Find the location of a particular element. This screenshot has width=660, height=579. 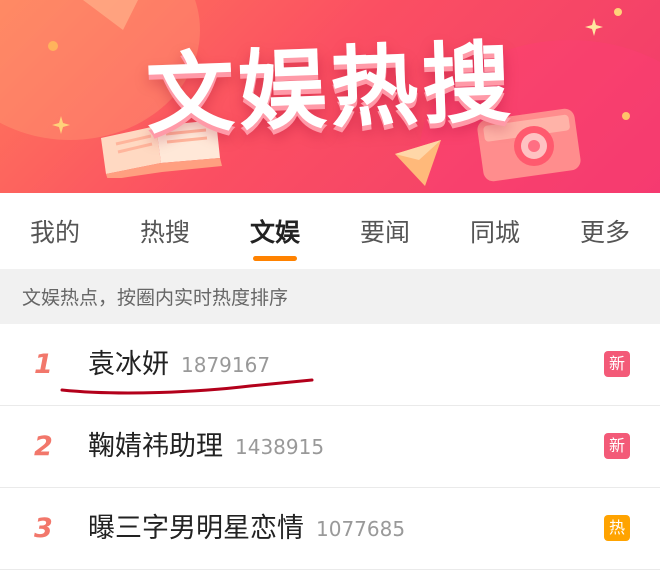

tab-bar: 我的 热搜 文娱 要闻 同城 更多 is located at coordinates (330, 231).